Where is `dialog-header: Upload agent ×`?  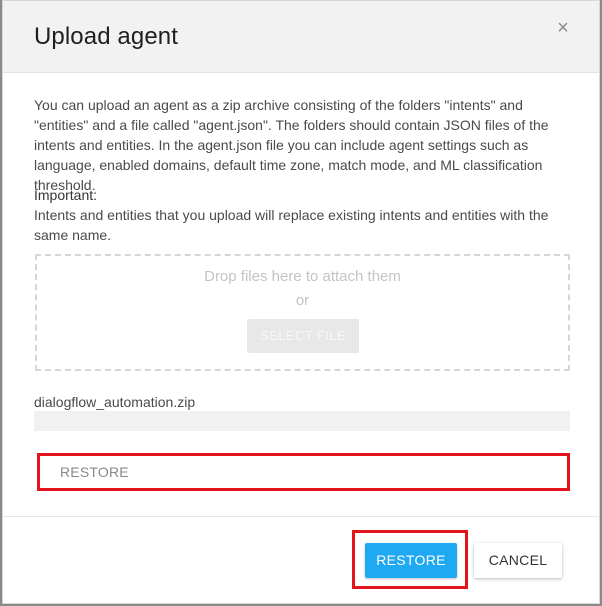
dialog-header: Upload agent × is located at coordinates (301, 37).